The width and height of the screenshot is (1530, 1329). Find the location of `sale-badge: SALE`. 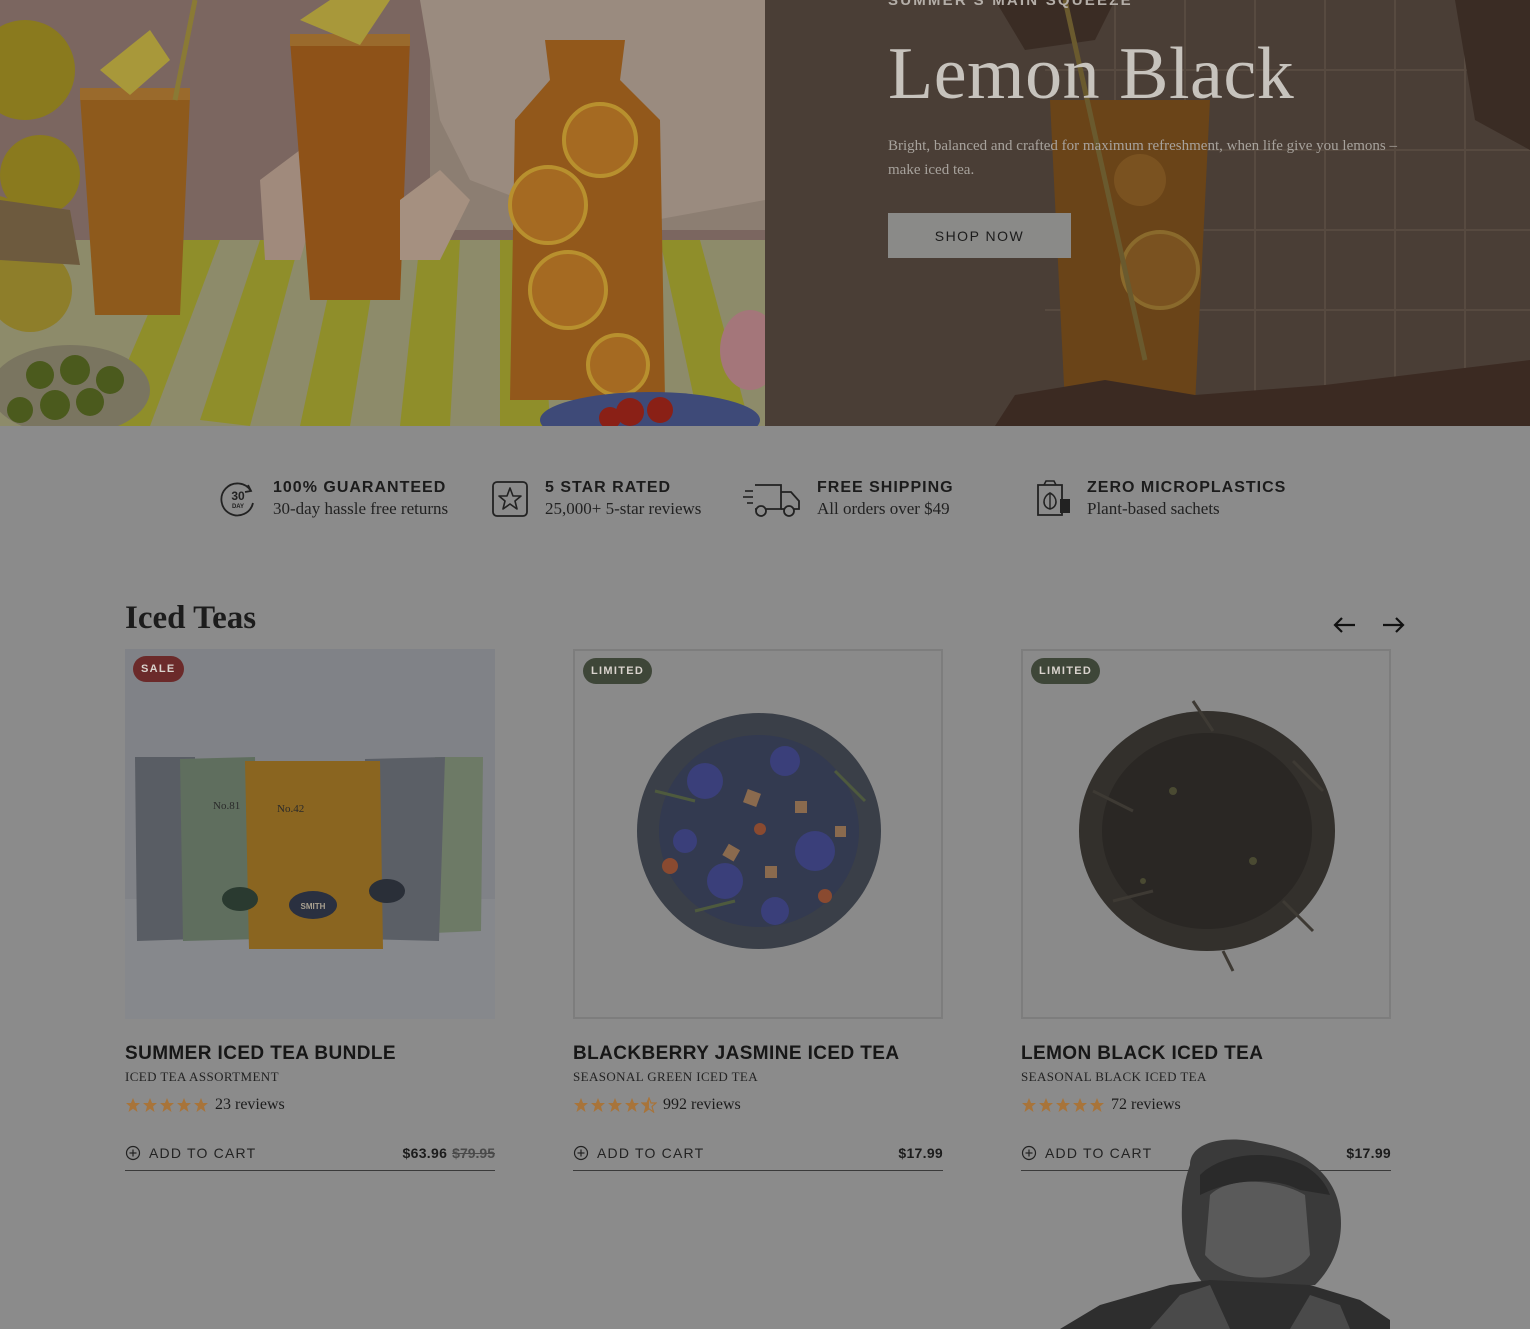

sale-badge: SALE is located at coordinates (158, 669).